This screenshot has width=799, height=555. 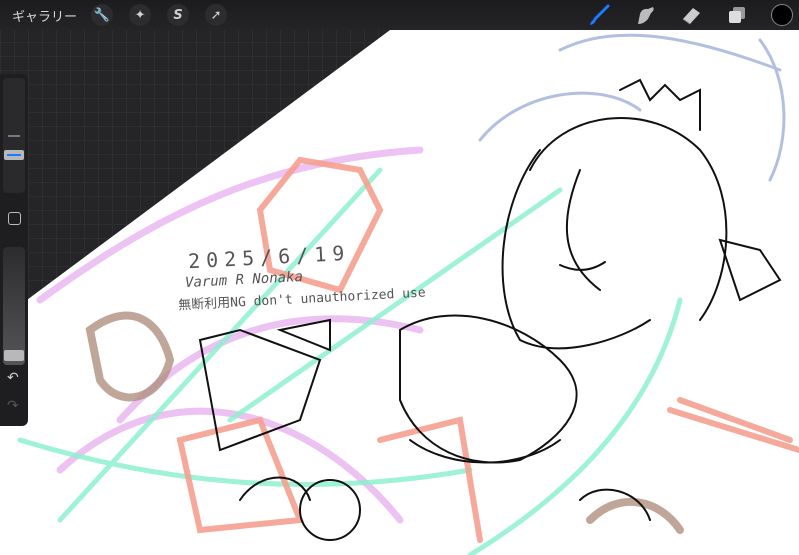 What do you see at coordinates (178, 15) in the screenshot?
I see `selection-icon: S` at bounding box center [178, 15].